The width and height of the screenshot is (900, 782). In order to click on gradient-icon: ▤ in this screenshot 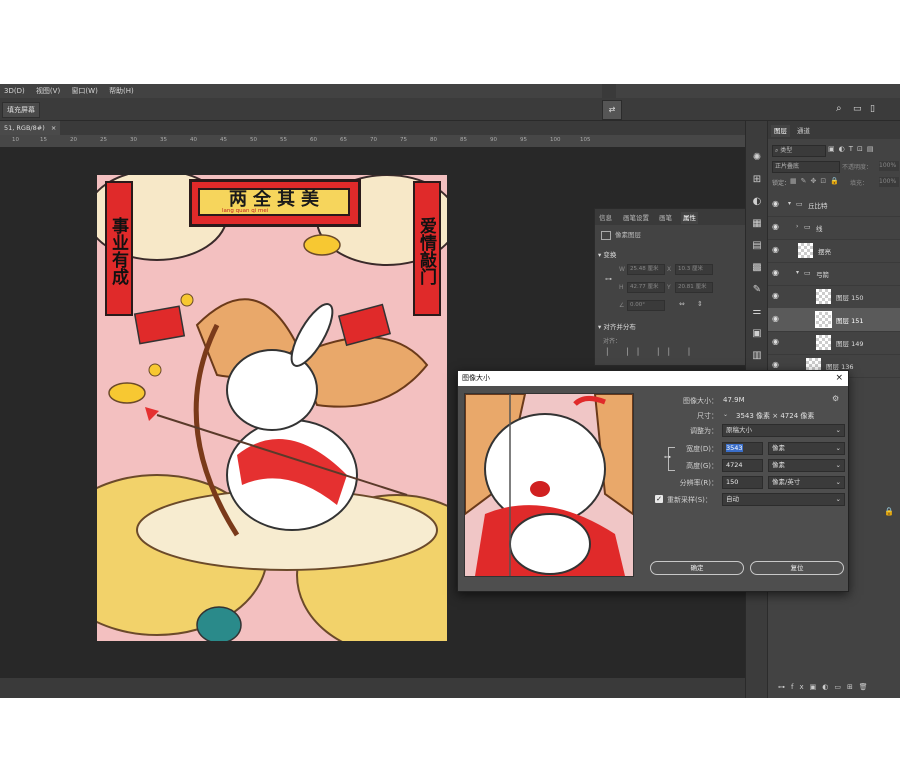, I will do `click(757, 246)`.